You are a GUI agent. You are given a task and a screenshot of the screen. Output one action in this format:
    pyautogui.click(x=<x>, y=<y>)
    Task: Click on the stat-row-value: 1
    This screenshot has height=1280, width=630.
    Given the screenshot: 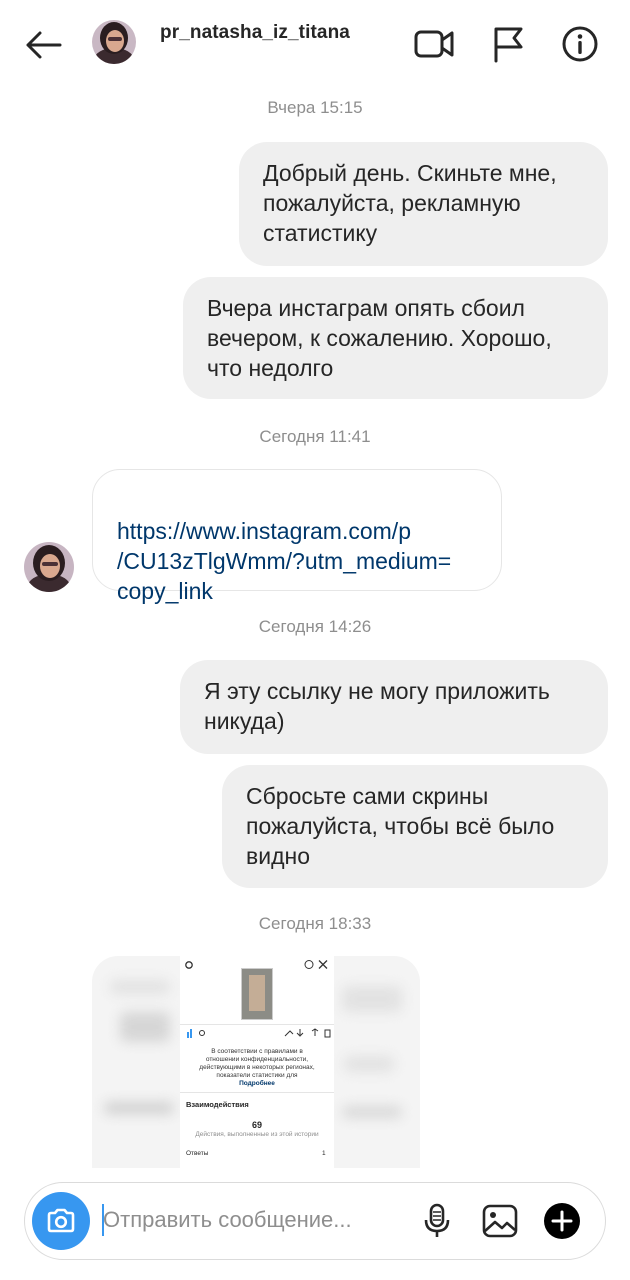 What is the action you would take?
    pyautogui.click(x=324, y=1153)
    